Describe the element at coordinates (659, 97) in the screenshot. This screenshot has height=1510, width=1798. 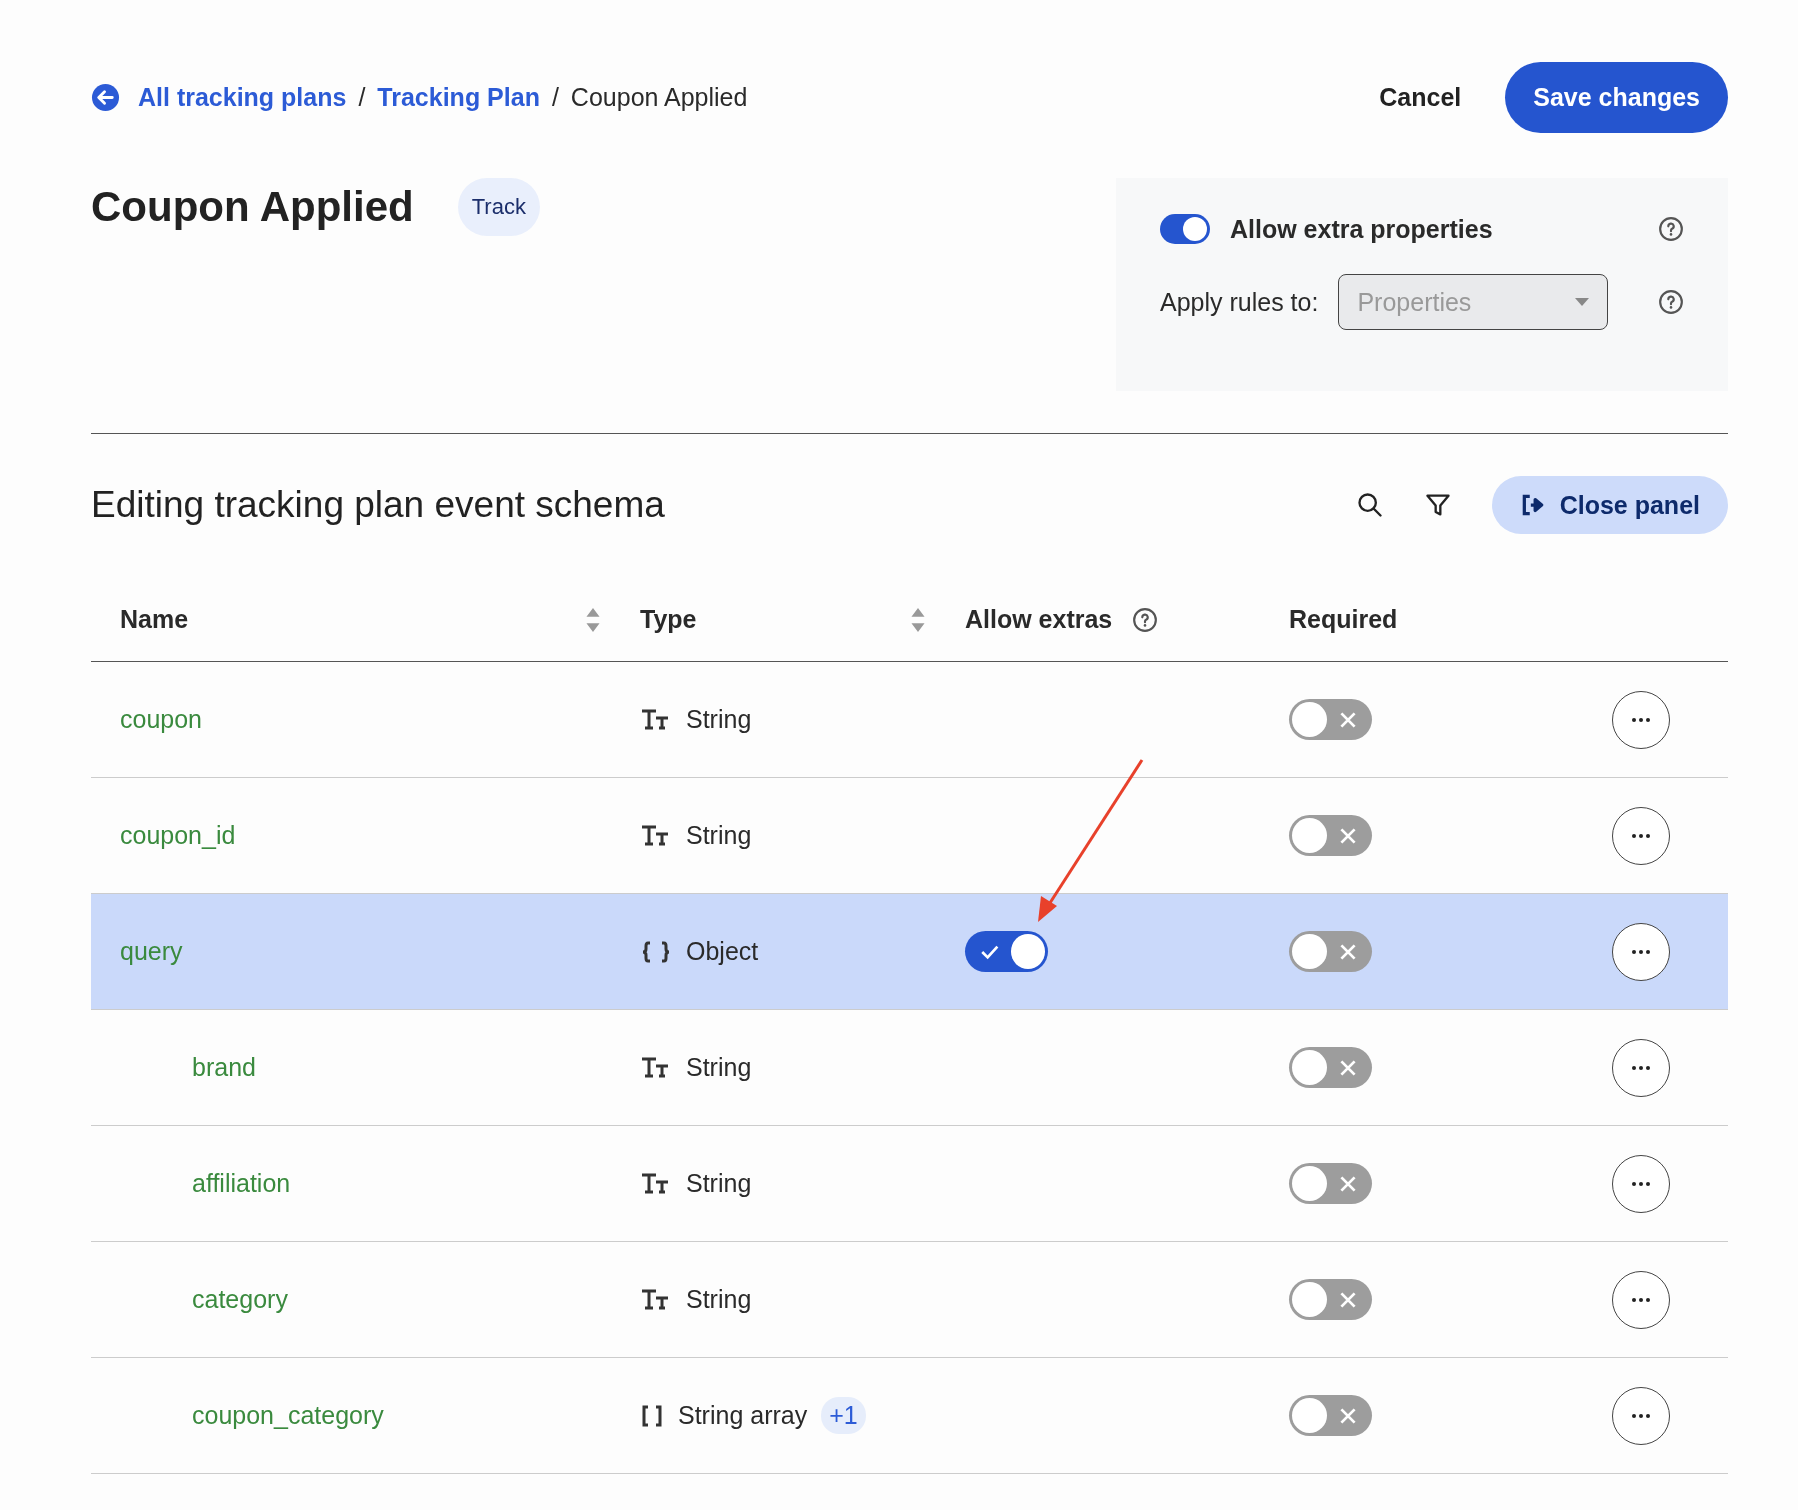
I see `breadcrumb-current: Coupon Applied` at that location.